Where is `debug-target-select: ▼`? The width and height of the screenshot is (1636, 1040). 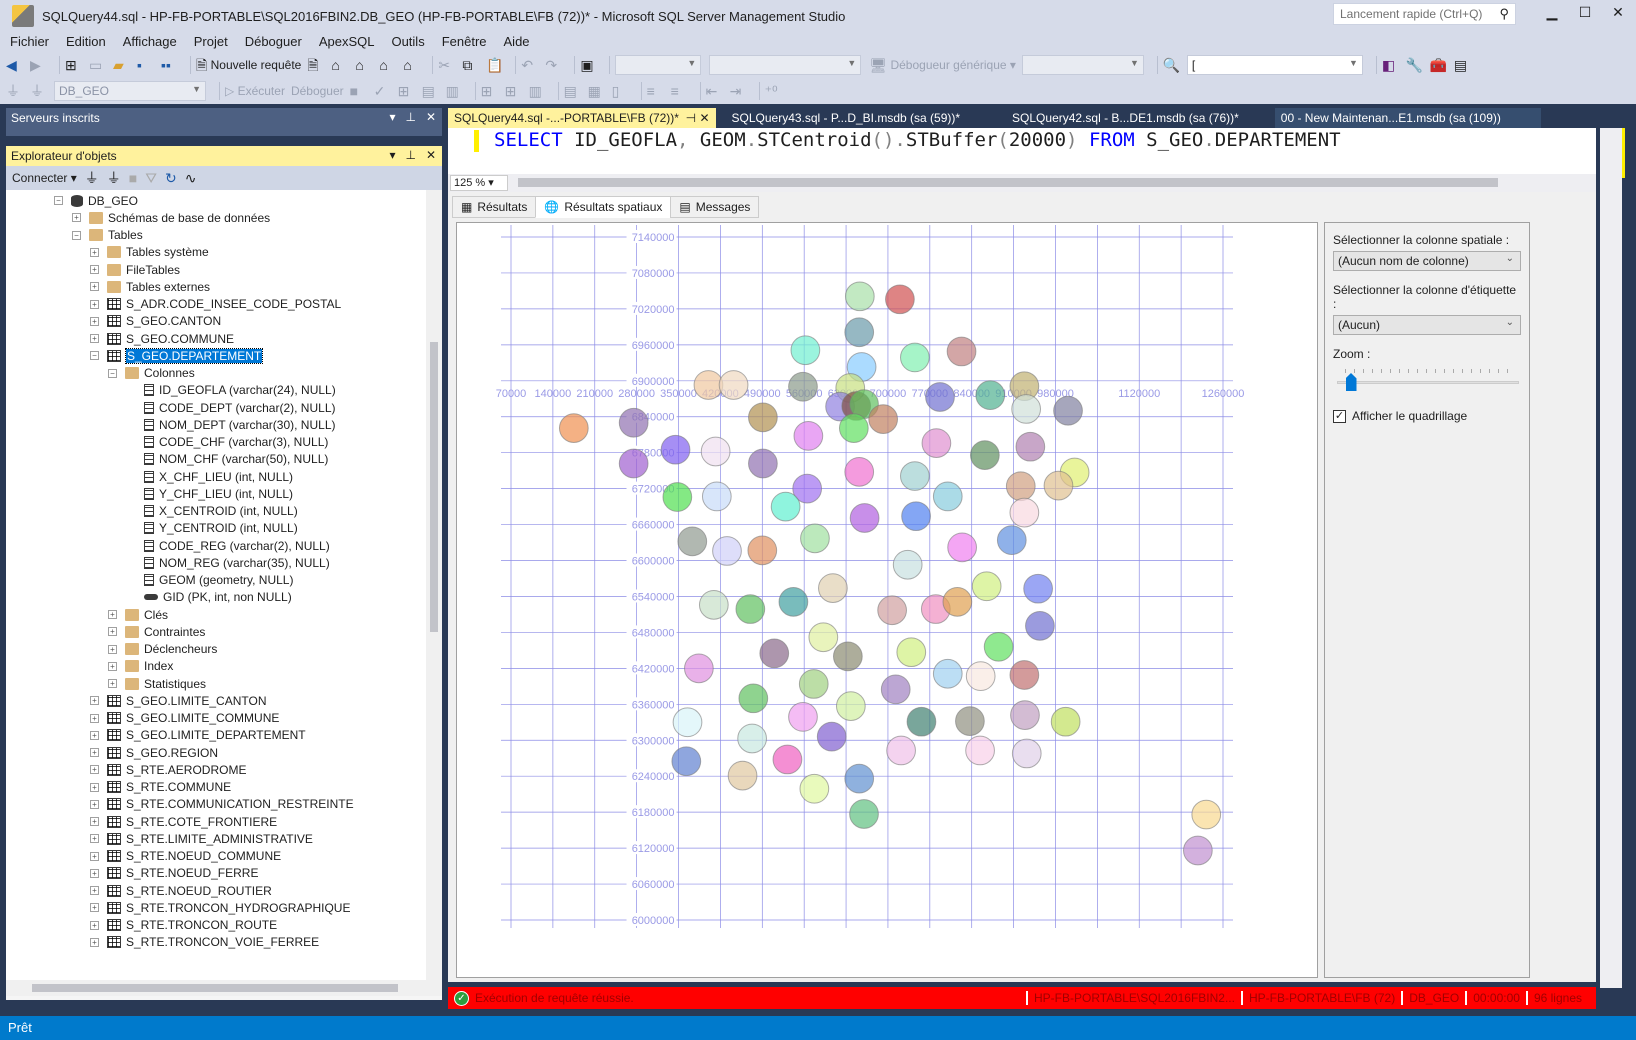
debug-target-select: ▼ is located at coordinates (1082, 65).